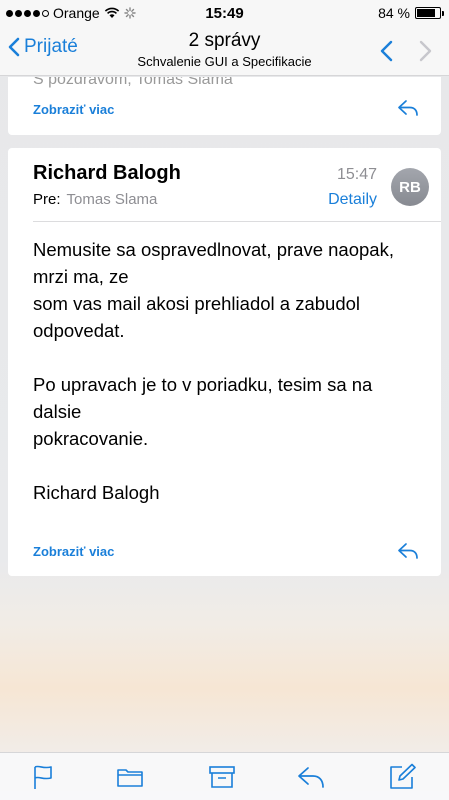 The height and width of the screenshot is (800, 449). I want to click on message-navigation, so click(406, 51).